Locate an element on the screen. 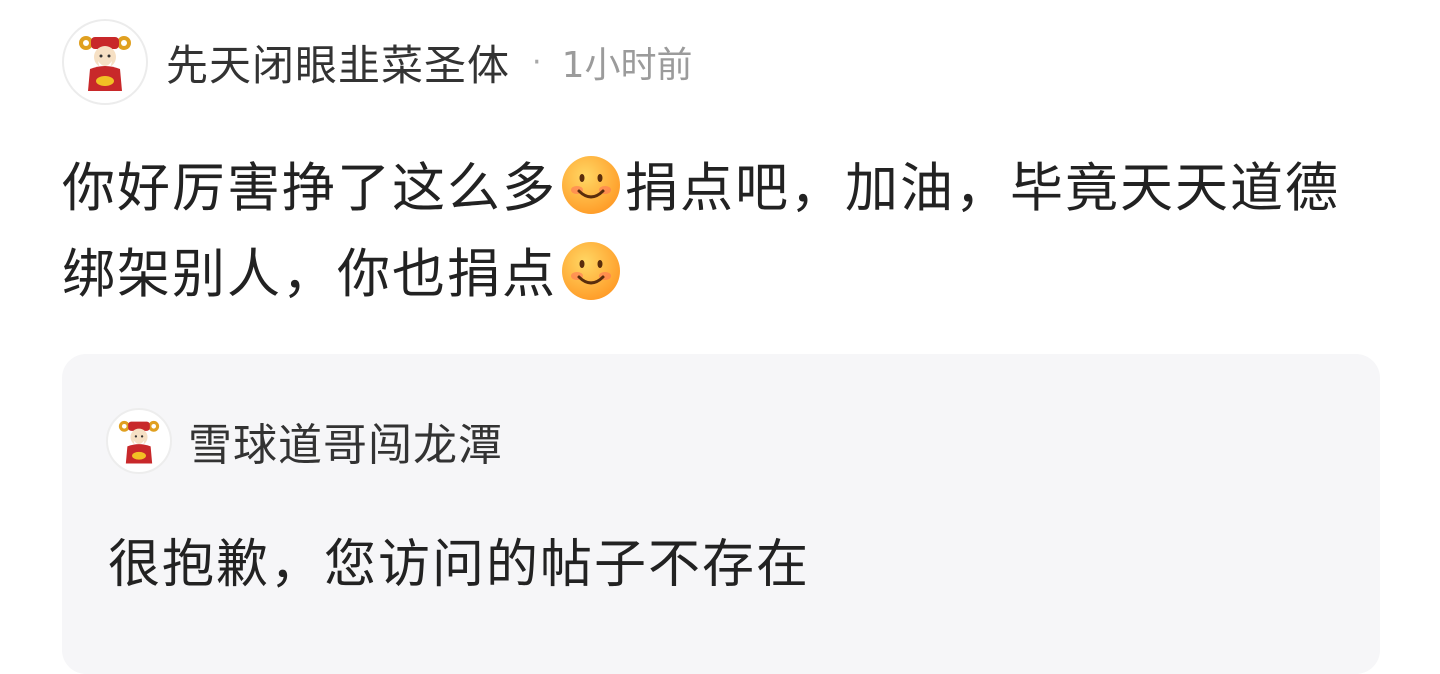  avatar is located at coordinates (105, 62).